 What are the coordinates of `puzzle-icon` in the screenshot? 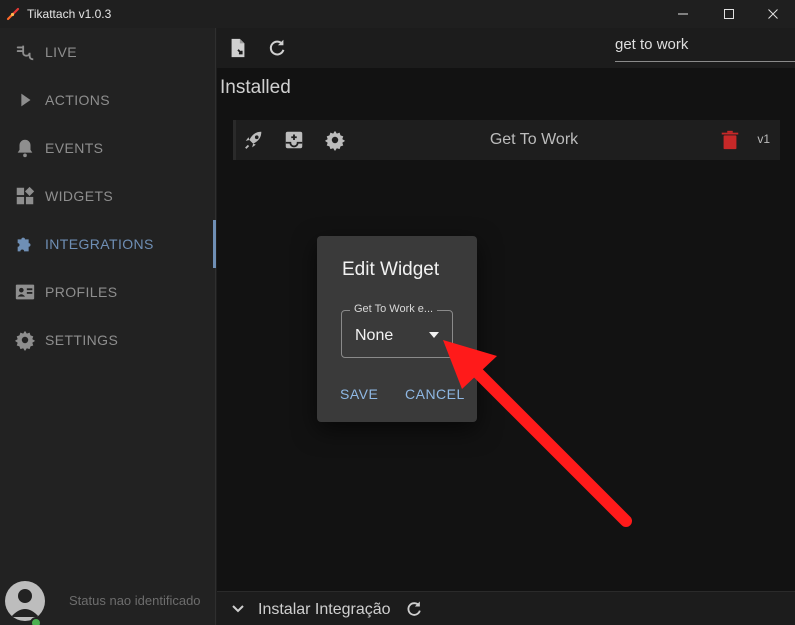 It's located at (24, 244).